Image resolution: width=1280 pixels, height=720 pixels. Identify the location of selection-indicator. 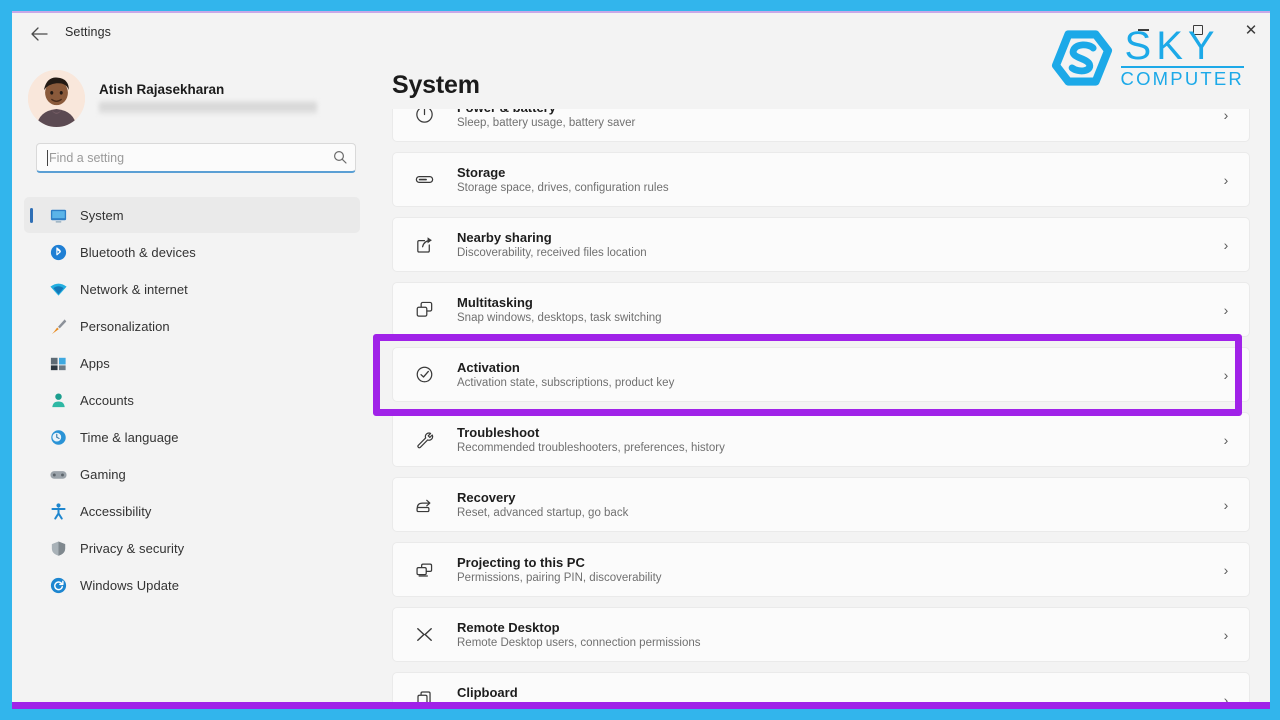
(31, 215).